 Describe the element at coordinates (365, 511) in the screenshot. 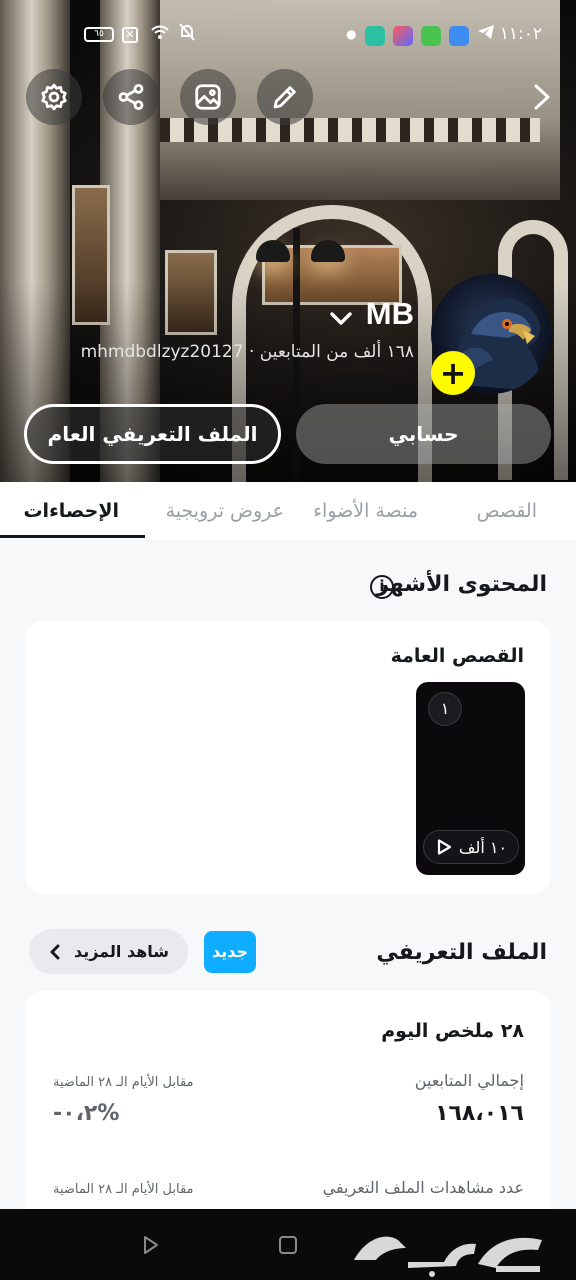

I see `tab-spotlight: منصة الأضواء` at that location.